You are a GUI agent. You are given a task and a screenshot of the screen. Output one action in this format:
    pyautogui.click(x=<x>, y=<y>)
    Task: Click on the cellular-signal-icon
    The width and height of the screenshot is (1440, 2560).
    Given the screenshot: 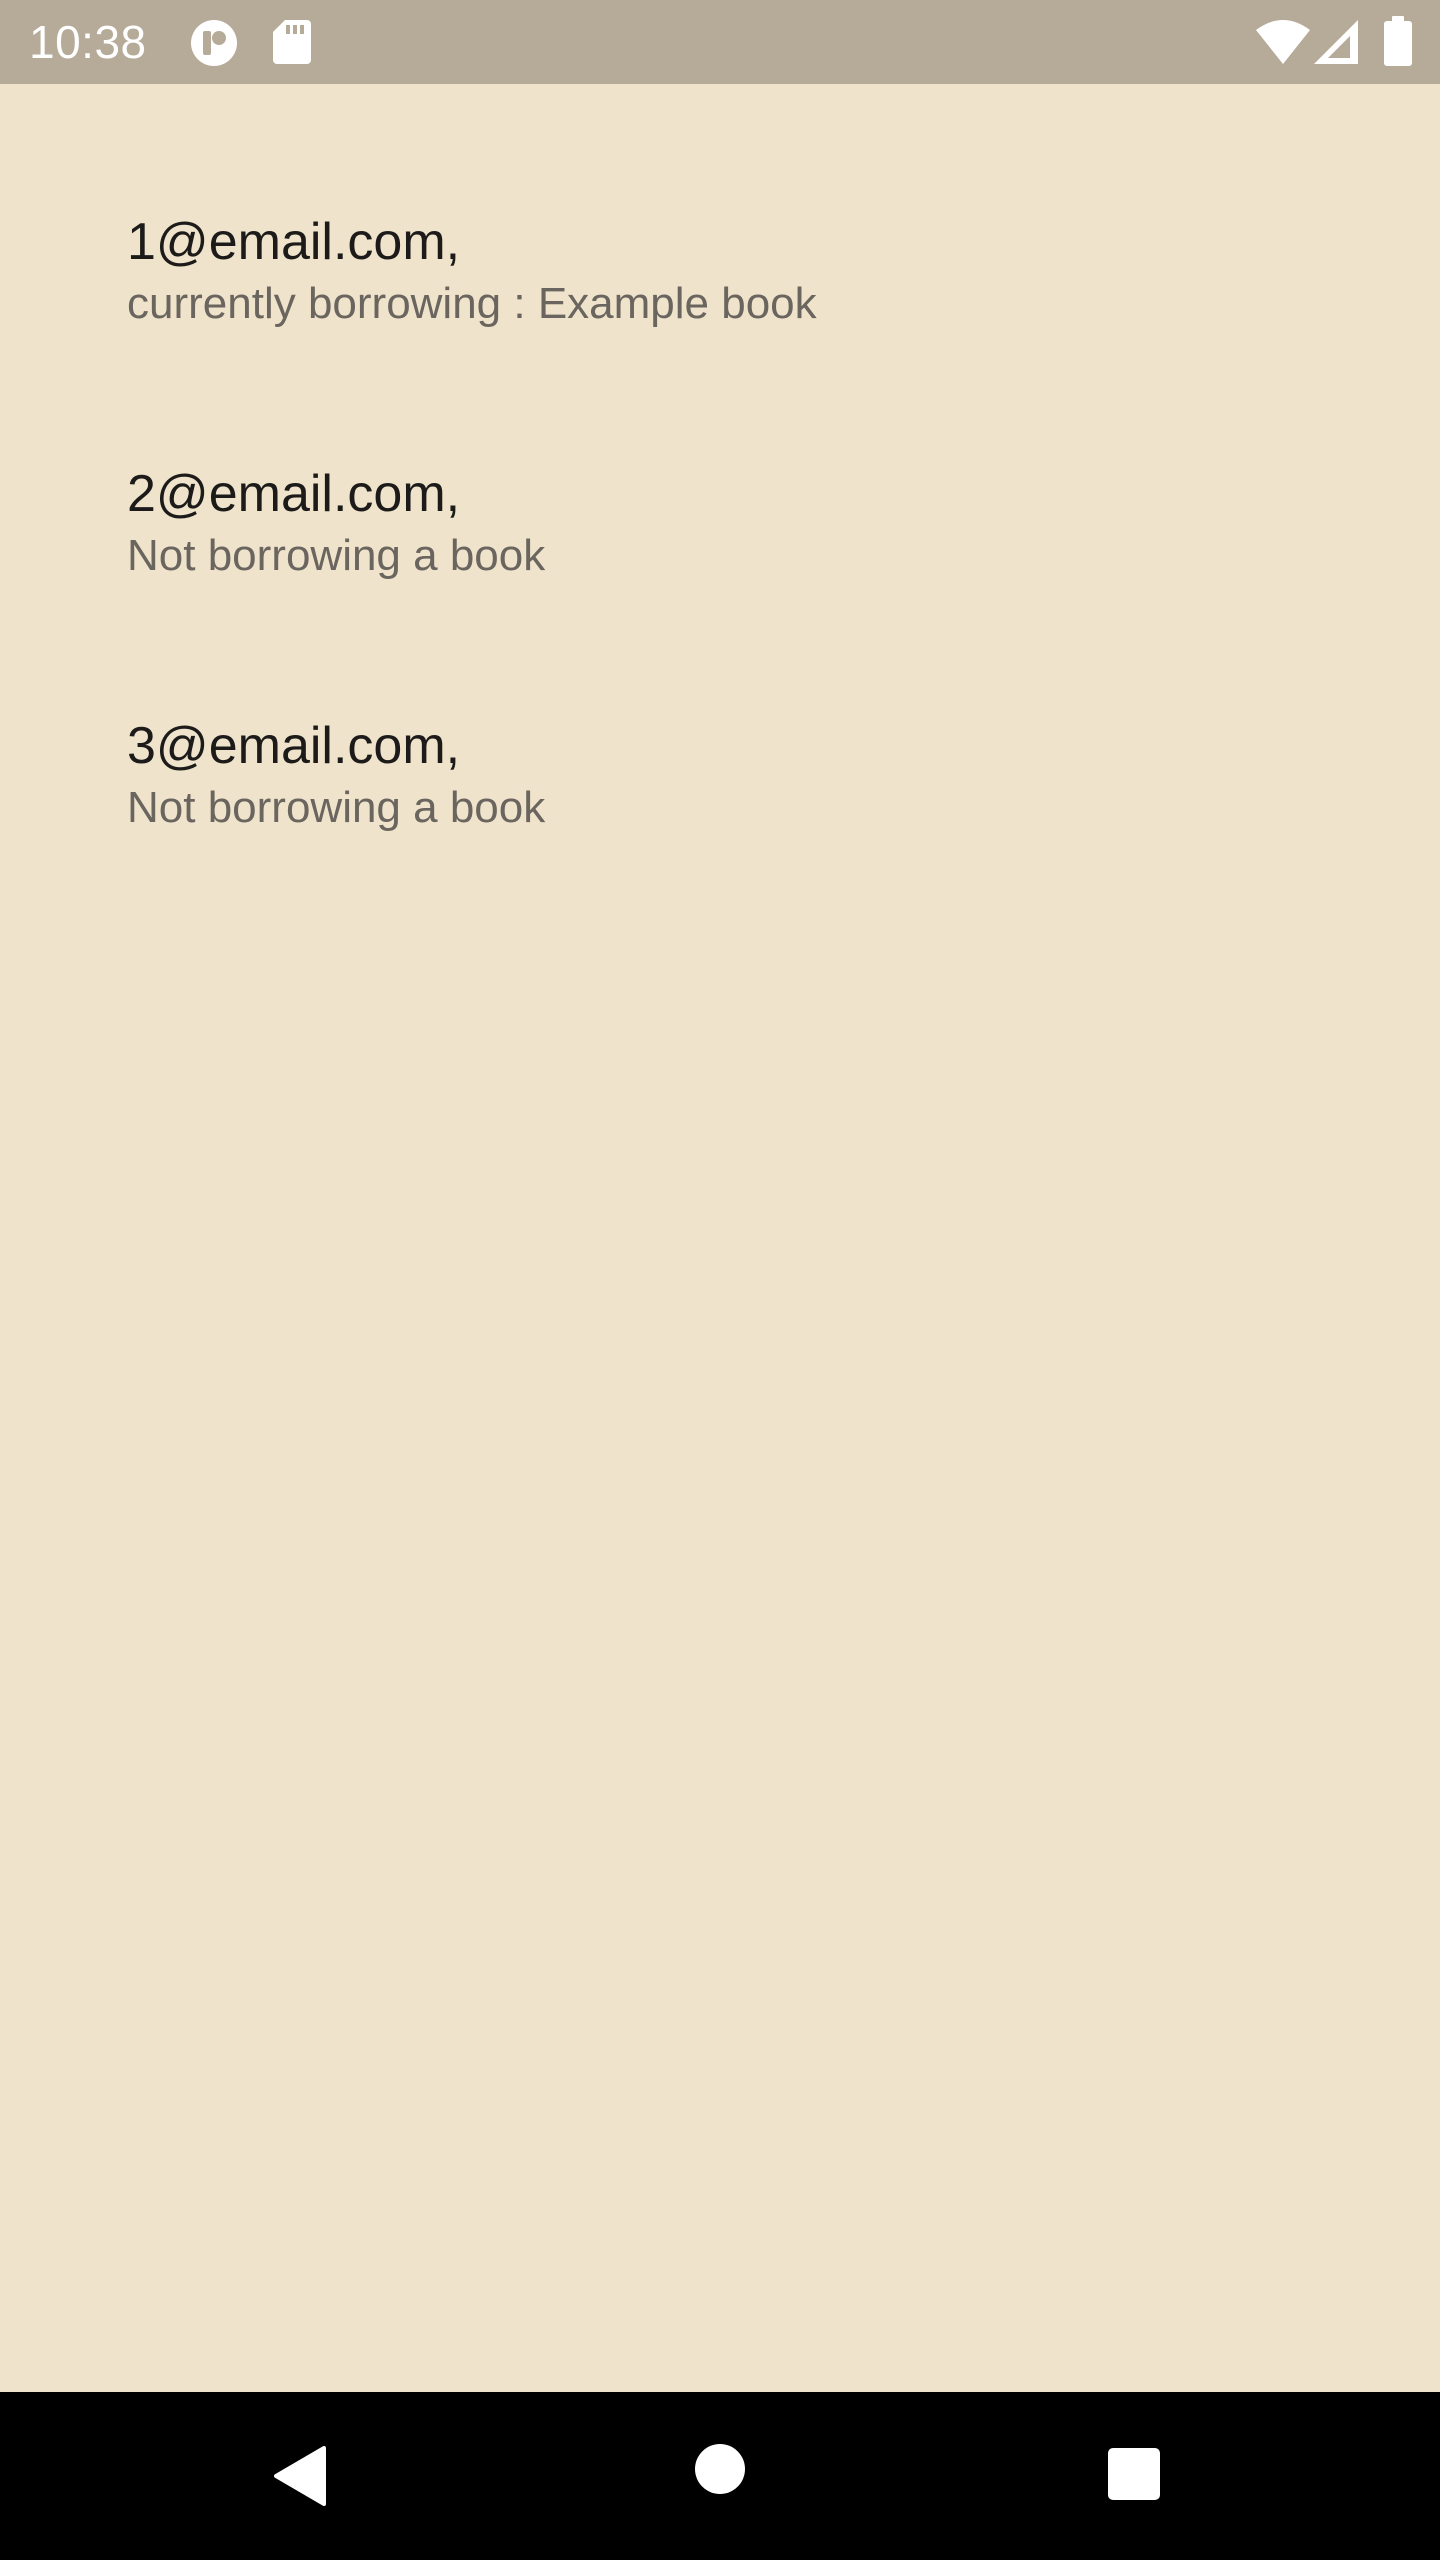 What is the action you would take?
    pyautogui.click(x=1336, y=42)
    